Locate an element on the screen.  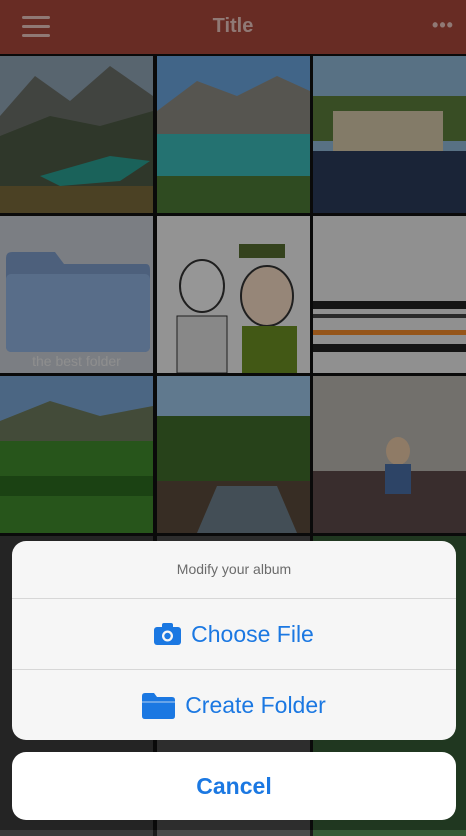
camera-icon is located at coordinates (168, 634).